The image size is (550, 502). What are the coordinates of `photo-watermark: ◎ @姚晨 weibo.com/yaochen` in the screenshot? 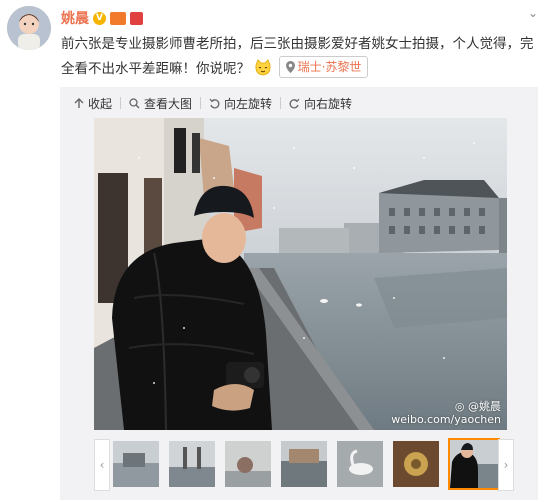 It's located at (446, 413).